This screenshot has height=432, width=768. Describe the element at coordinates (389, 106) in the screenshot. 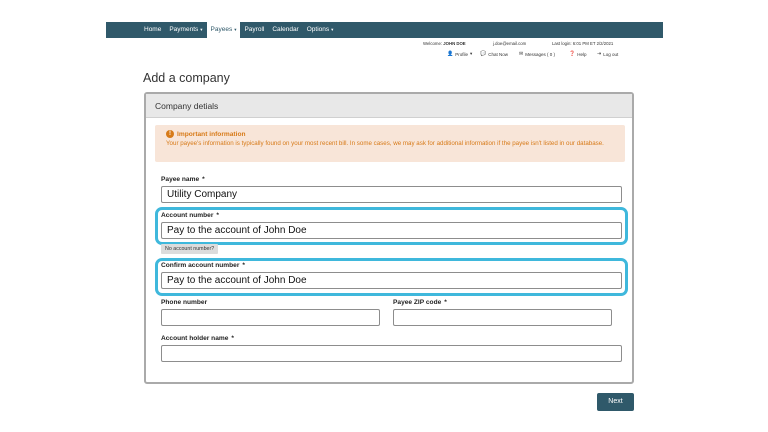

I see `panel-title: Company detials` at that location.